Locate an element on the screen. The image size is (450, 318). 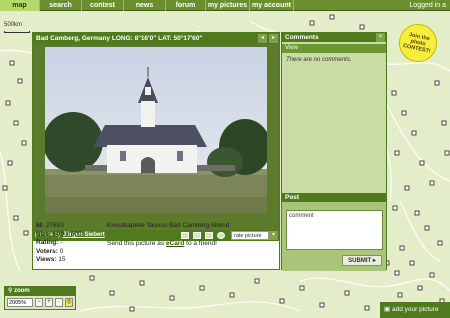
zoom-locate-icon: ◎ is located at coordinates (69, 302).